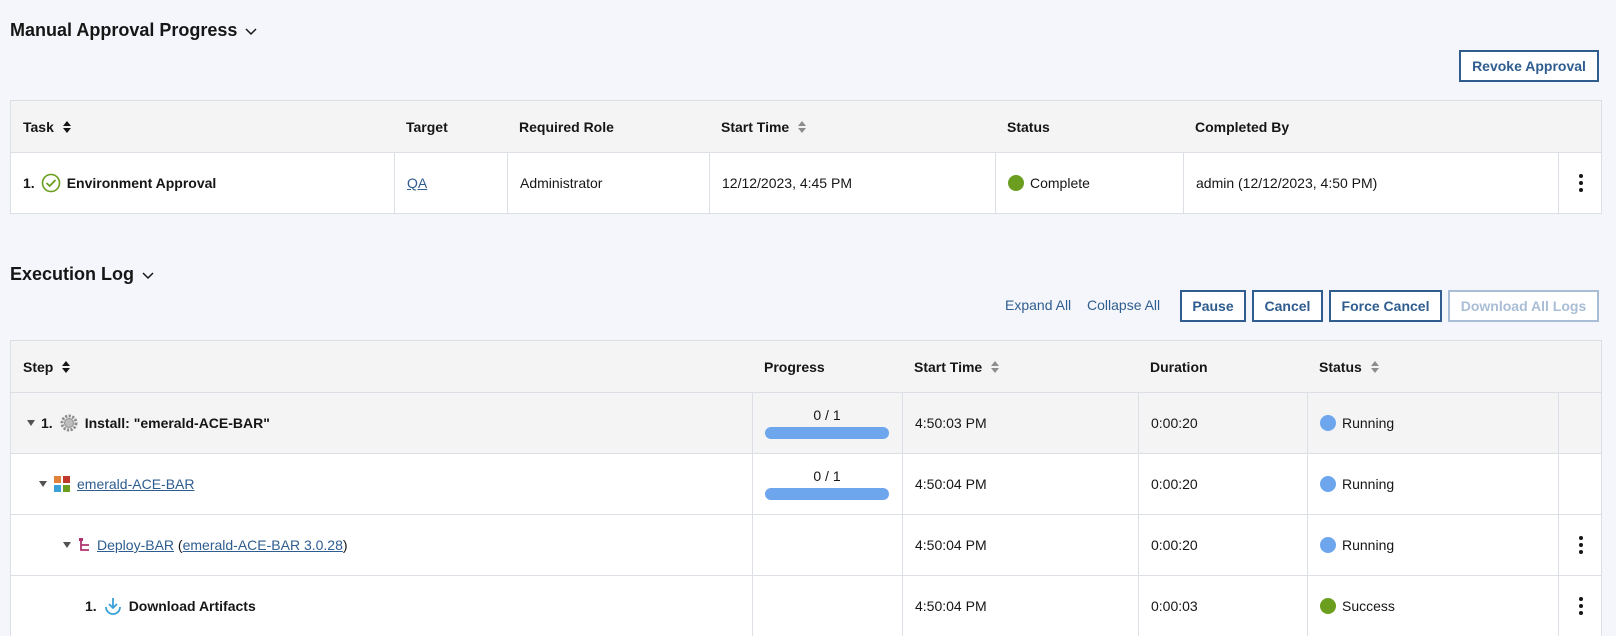  I want to click on download-all-logs-button: Download All Logs, so click(1523, 306).